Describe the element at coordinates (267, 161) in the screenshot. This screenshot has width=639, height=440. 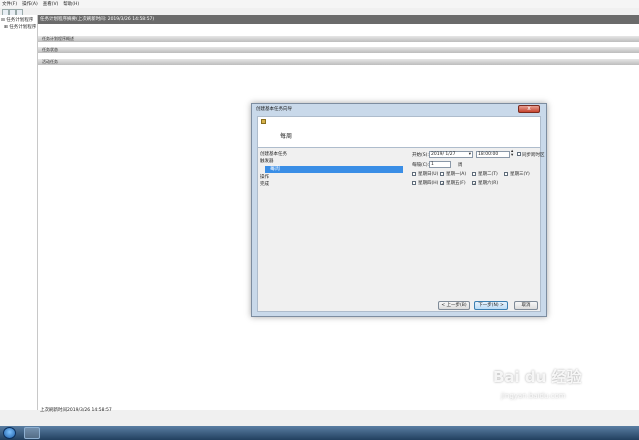
I see `step-trigger: 触发器` at that location.